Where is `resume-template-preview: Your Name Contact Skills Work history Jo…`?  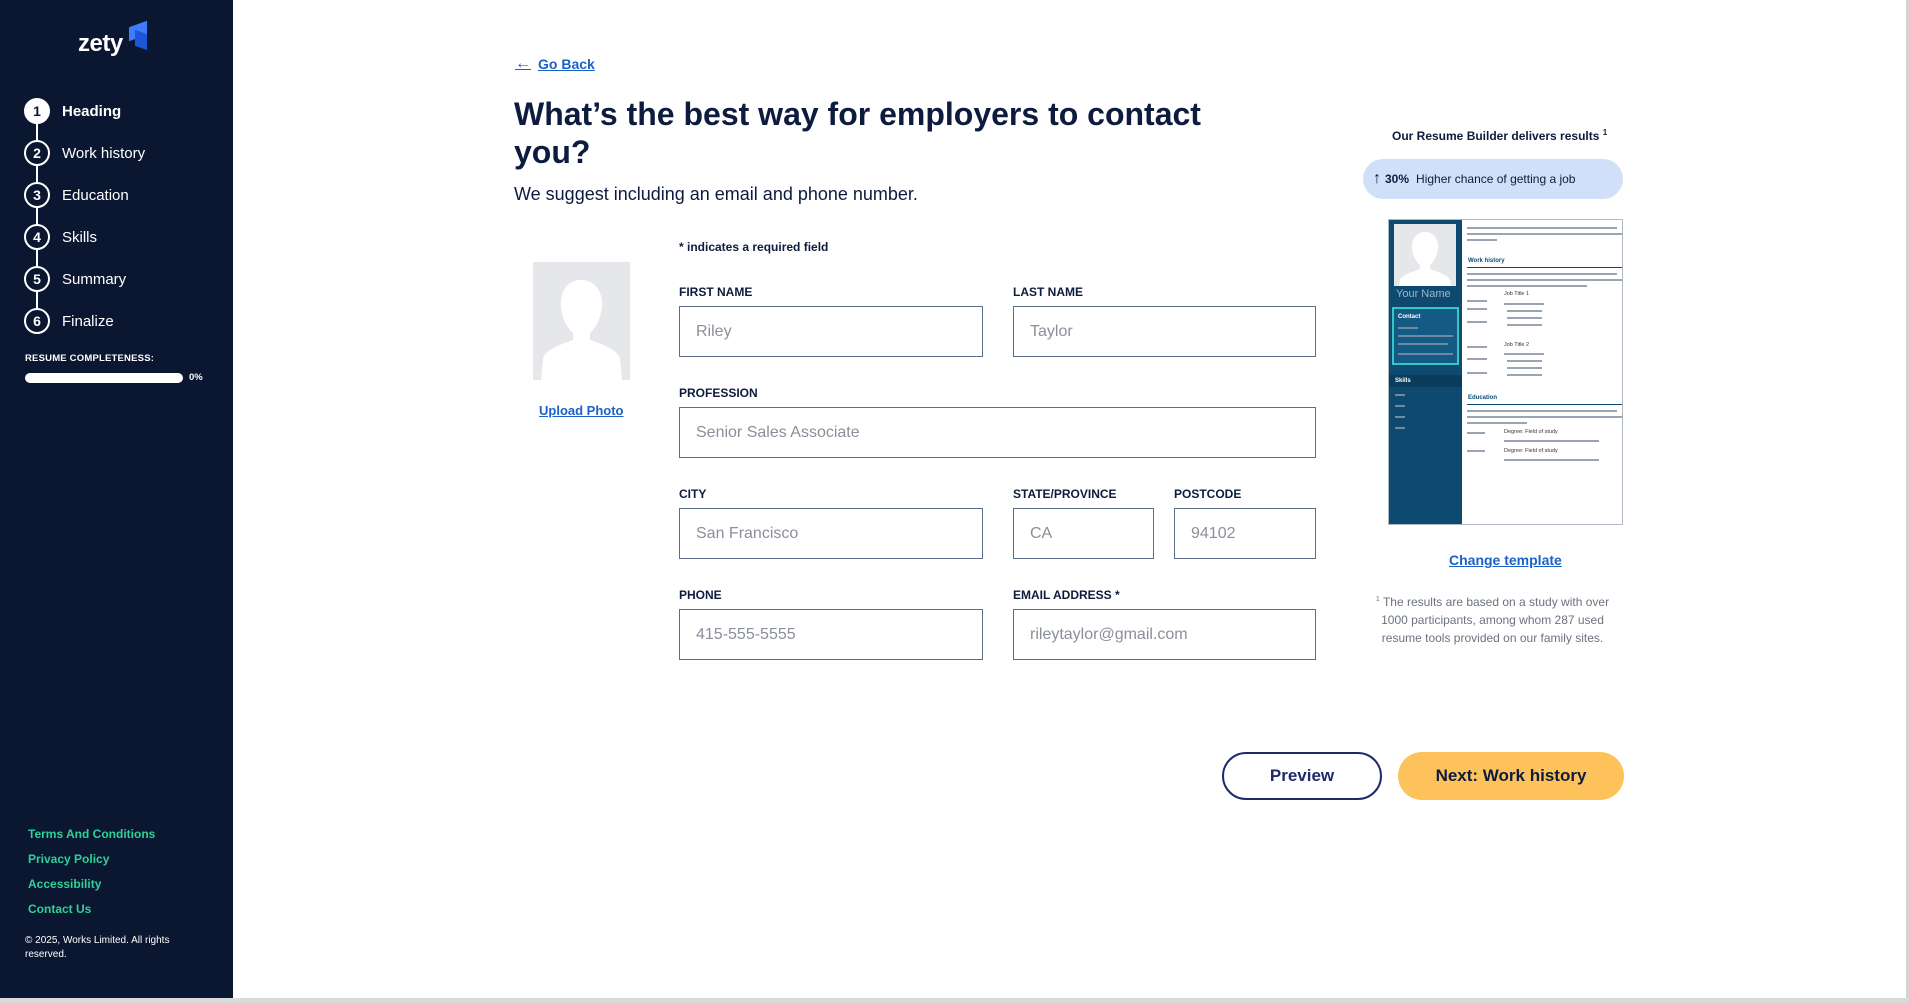
resume-template-preview: Your Name Contact Skills Work history Jo… is located at coordinates (1505, 372).